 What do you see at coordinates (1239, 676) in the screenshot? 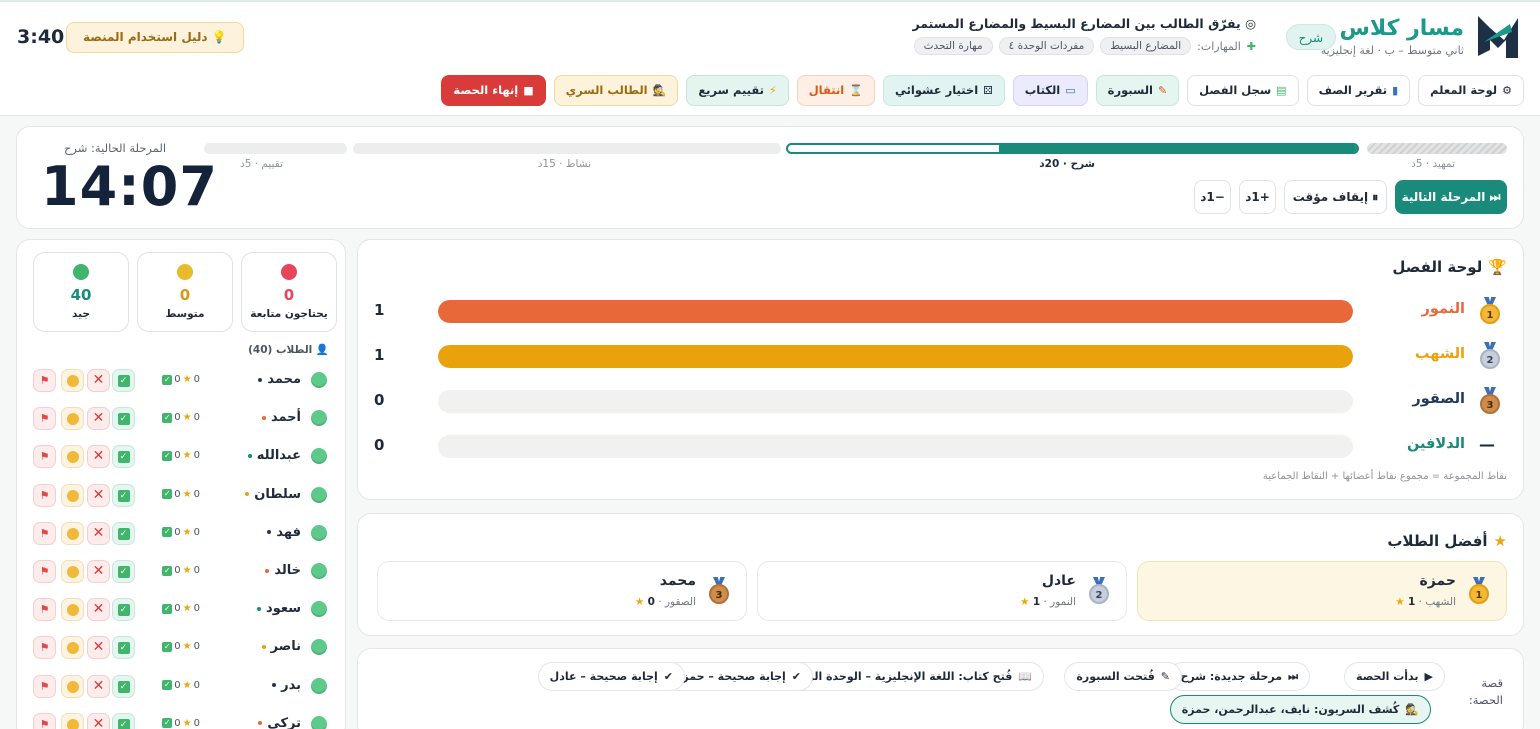
I see `story-event: ⏭ مرحلة جديدة: شرح` at bounding box center [1239, 676].